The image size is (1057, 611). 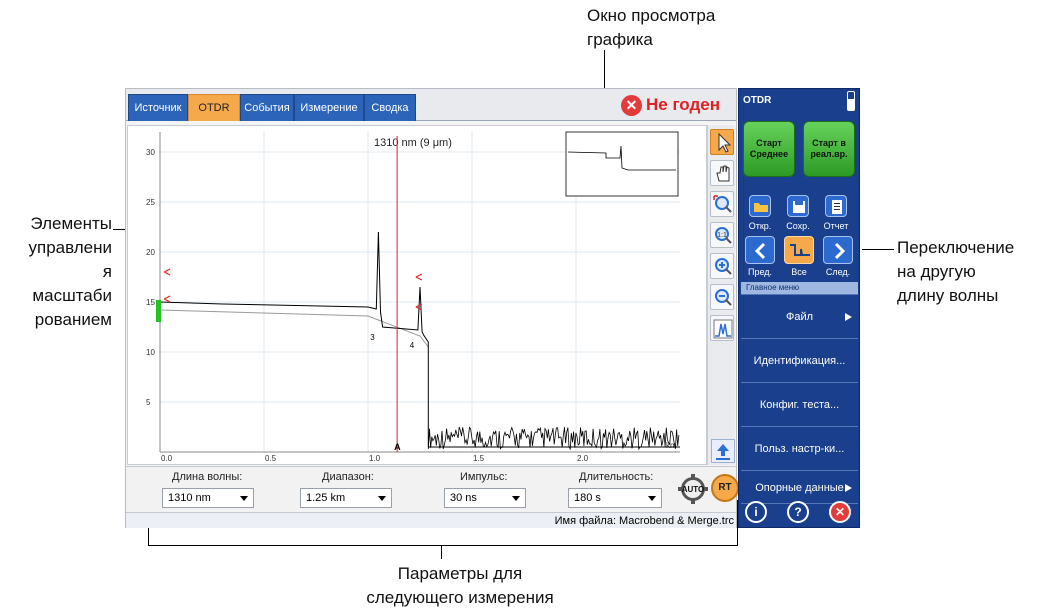 I want to click on callout-graph-view: Окно просмотра графика, so click(x=651, y=27).